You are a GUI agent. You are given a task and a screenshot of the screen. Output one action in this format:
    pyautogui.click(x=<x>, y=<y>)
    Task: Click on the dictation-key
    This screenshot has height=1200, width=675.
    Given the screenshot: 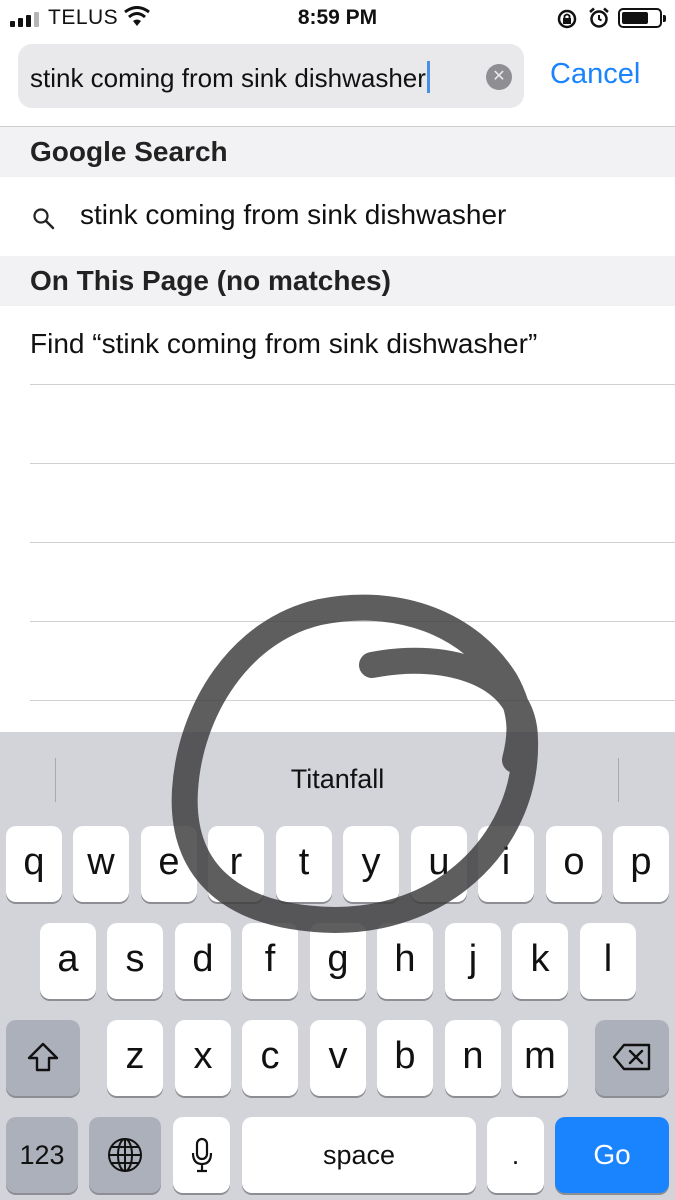 What is the action you would take?
    pyautogui.click(x=201, y=1155)
    